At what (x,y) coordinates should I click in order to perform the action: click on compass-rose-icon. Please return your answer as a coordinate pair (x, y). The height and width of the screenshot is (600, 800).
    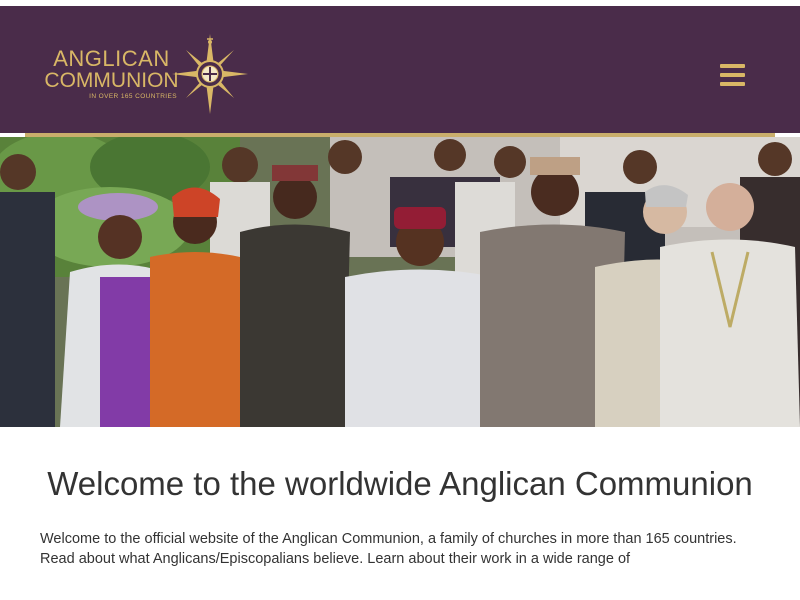
    Looking at the image, I should click on (210, 74).